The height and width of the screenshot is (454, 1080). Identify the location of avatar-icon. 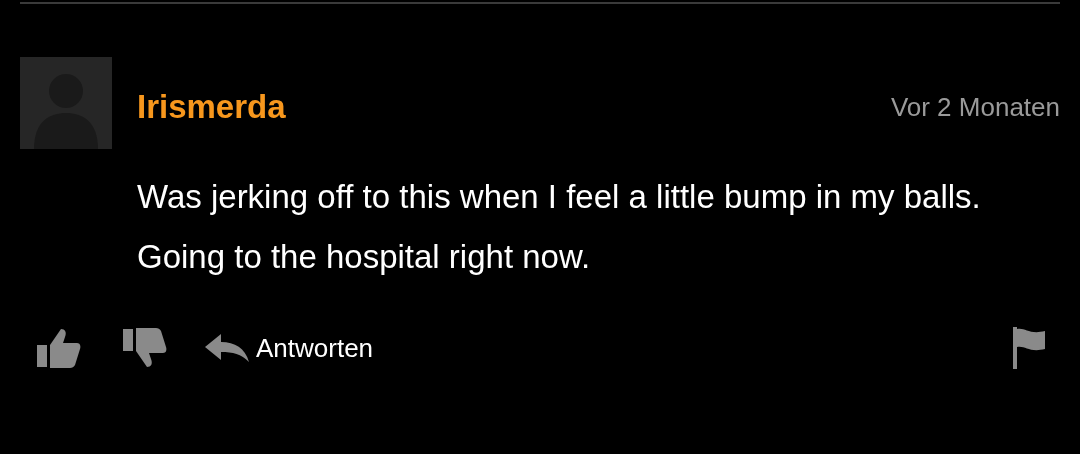
(66, 103).